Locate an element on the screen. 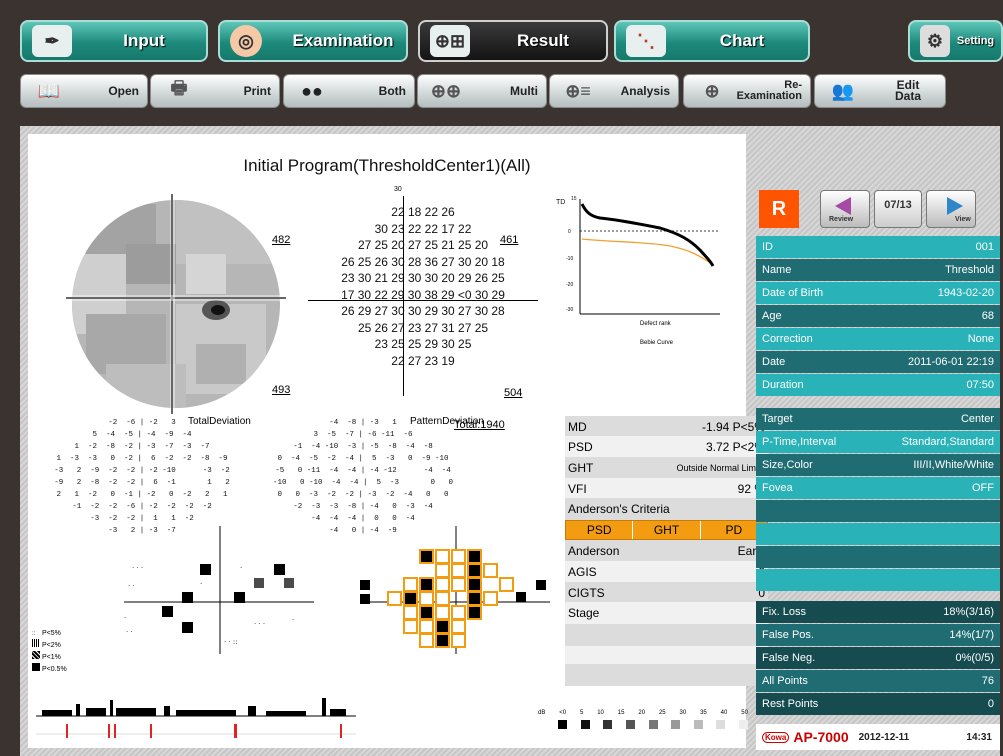 This screenshot has height=756, width=1003. print-button: 🖶 Print is located at coordinates (215, 91).